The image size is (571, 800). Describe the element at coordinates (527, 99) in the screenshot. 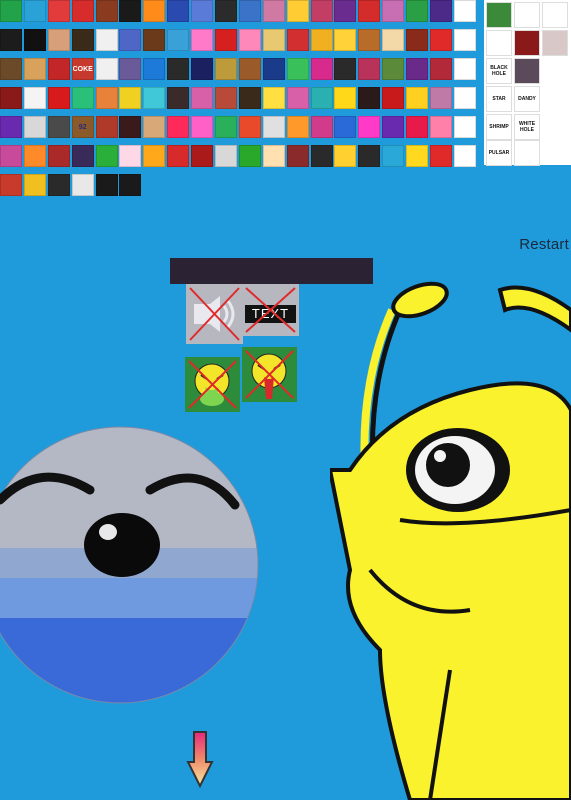

I see `side-item-dandy: DANDY` at that location.